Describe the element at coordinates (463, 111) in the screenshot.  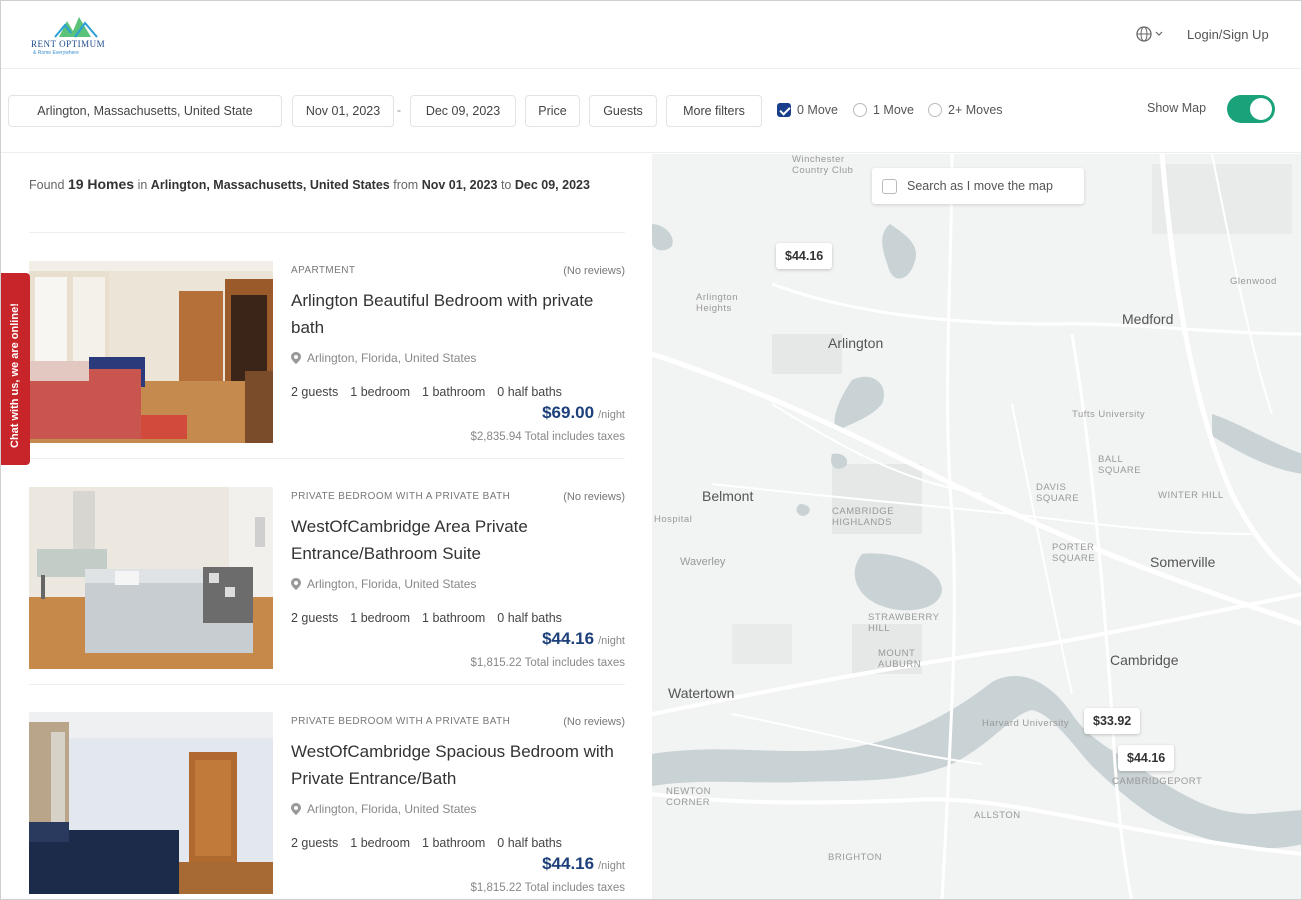
I see `date-to-input: Dec 09, 2023` at that location.